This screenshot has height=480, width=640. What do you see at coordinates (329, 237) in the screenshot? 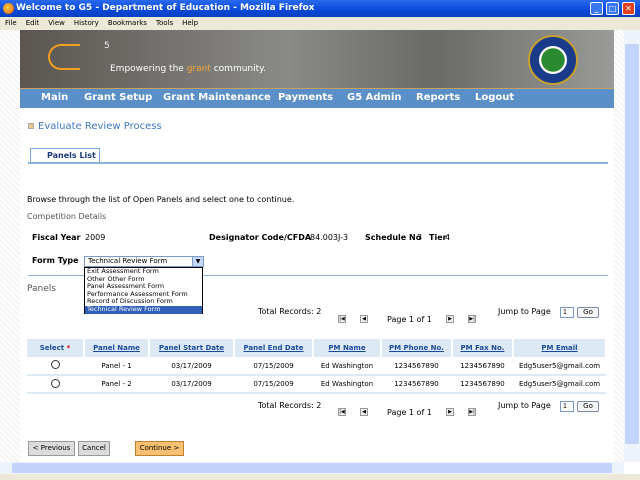
I see `designator-value: 84.003J-3` at bounding box center [329, 237].